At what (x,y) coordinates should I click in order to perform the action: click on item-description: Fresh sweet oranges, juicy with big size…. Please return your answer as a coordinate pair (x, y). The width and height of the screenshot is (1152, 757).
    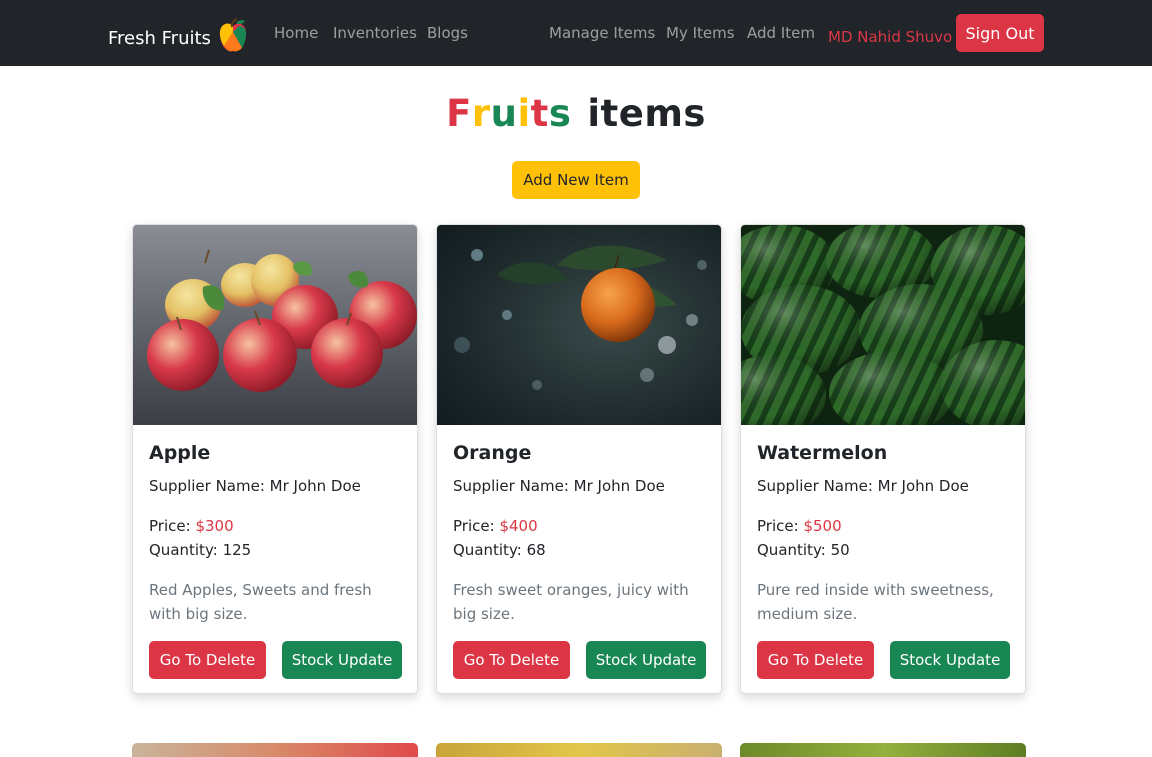
    Looking at the image, I should click on (571, 602).